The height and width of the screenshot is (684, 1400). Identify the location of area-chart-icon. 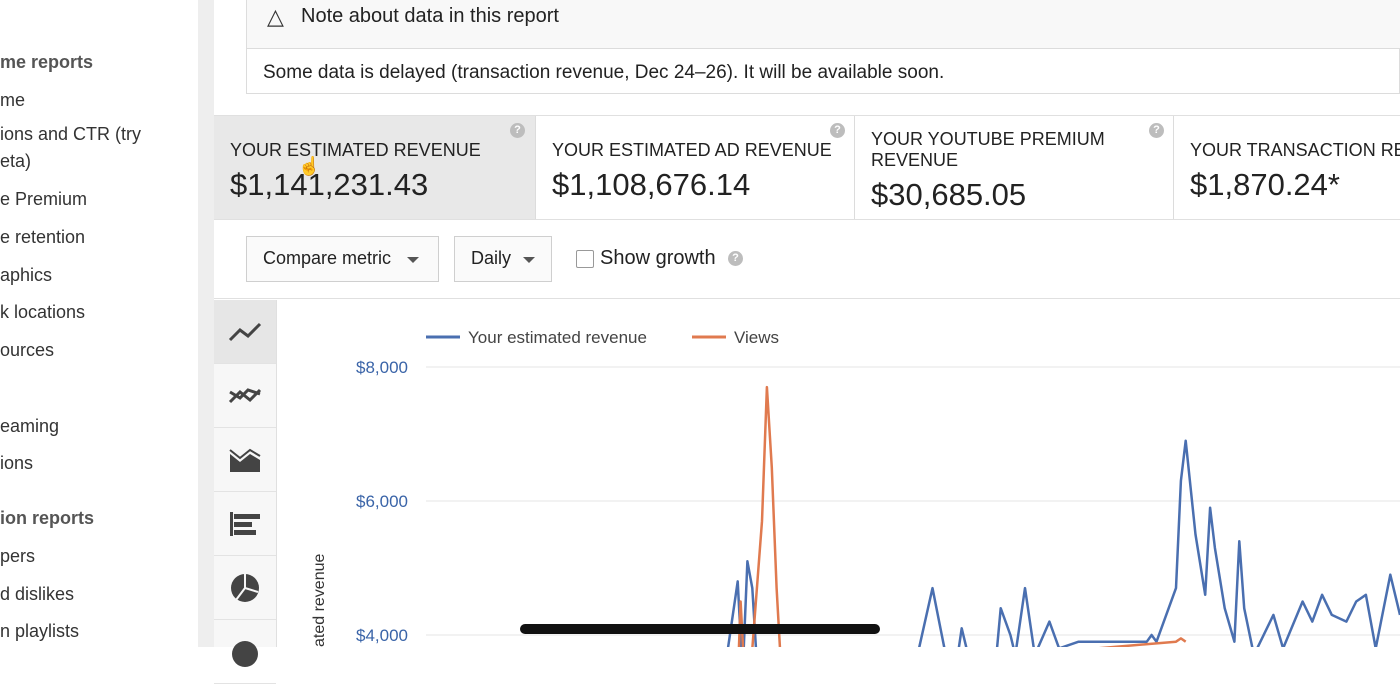
(245, 460).